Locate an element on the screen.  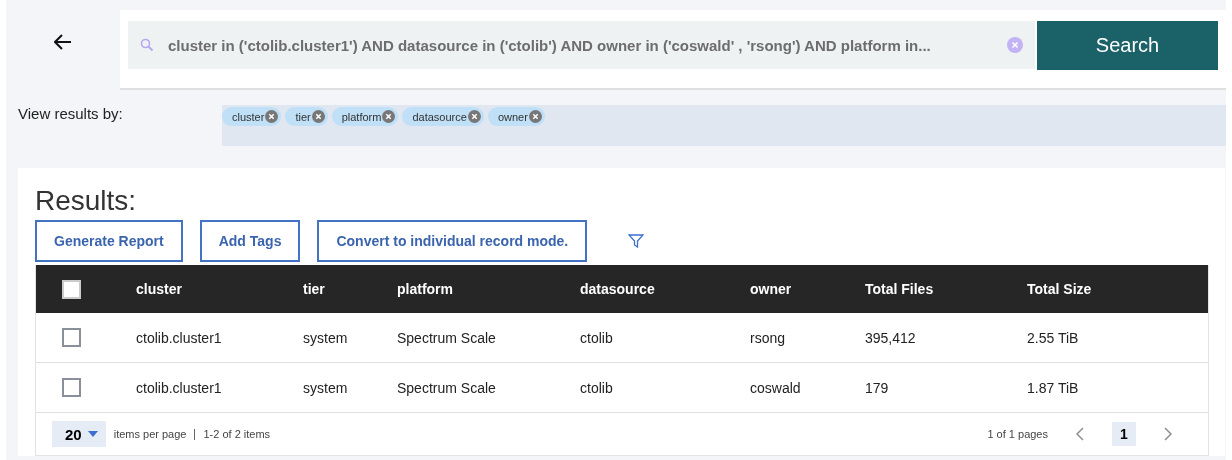
view-results-label: View results by: is located at coordinates (70, 114).